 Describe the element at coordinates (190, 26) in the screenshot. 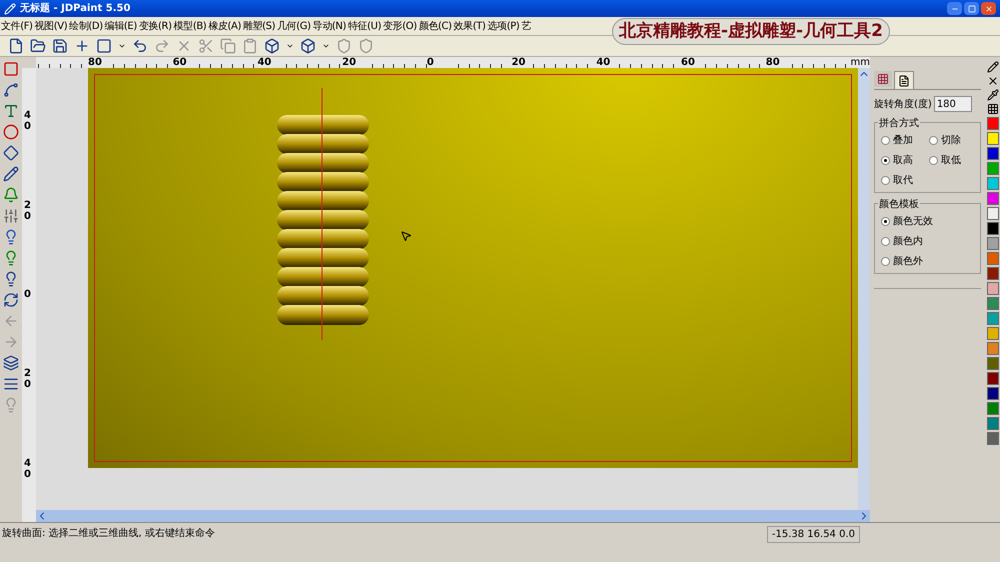

I see `menu-item: 模型(B)` at that location.